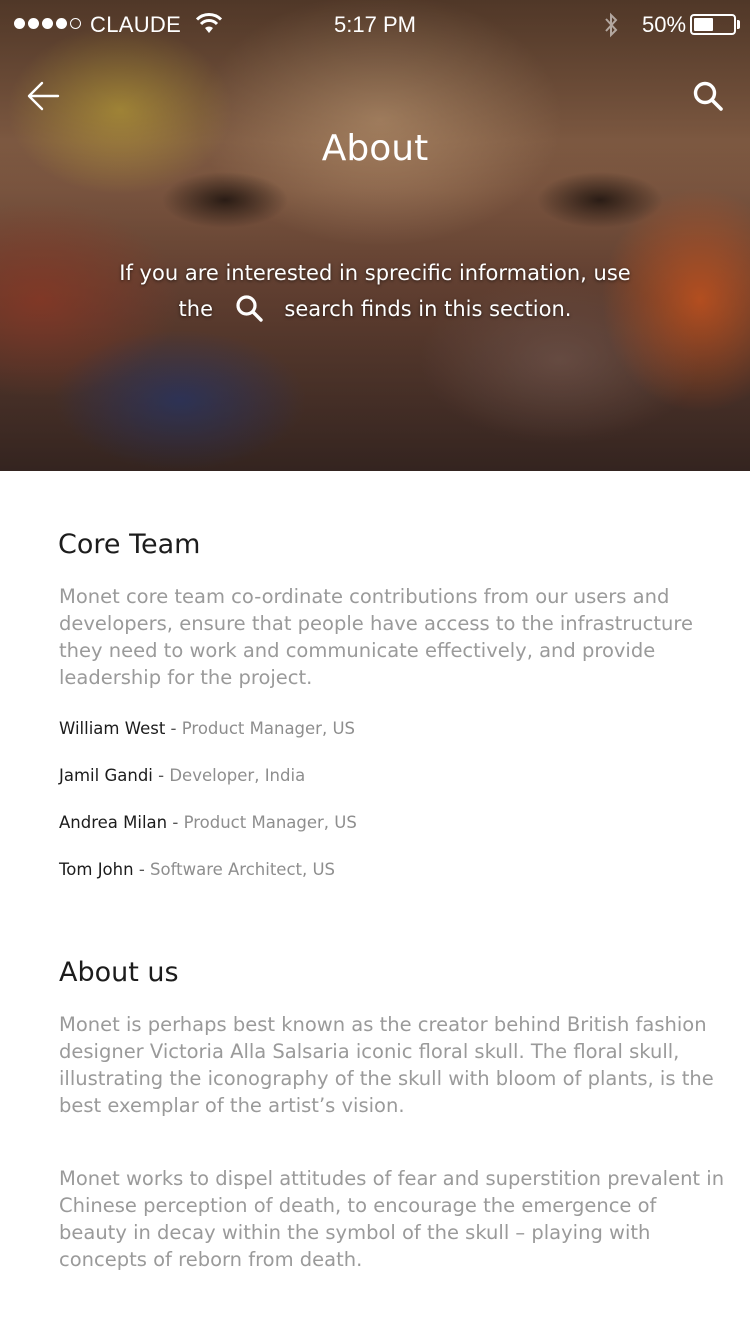 The height and width of the screenshot is (1334, 750). I want to click on battery-level-fill, so click(703, 24).